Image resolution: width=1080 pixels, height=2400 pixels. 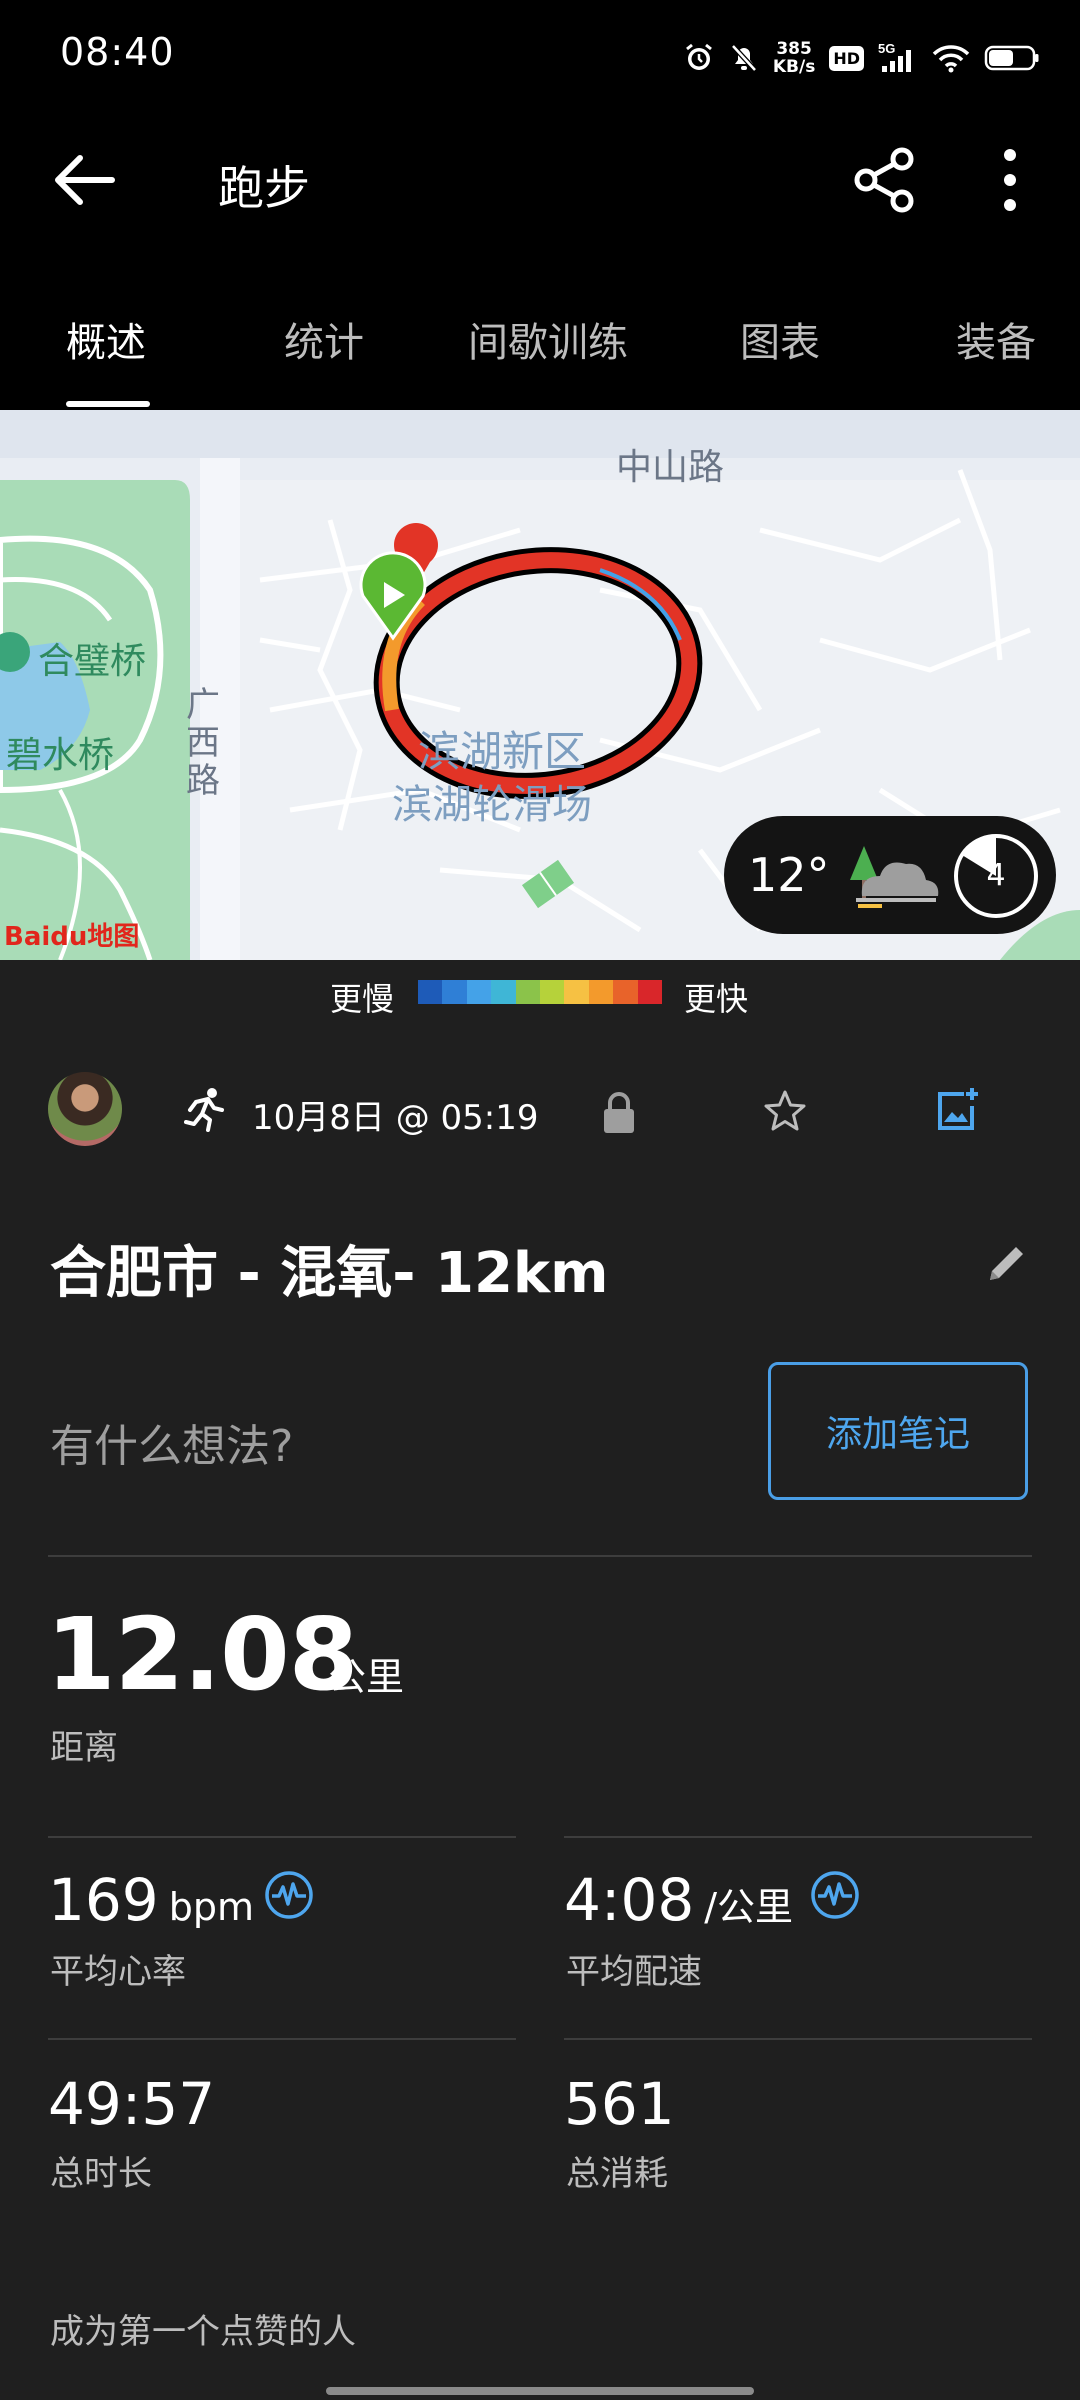 What do you see at coordinates (617, 2174) in the screenshot?
I see `calories-label: 总消耗` at bounding box center [617, 2174].